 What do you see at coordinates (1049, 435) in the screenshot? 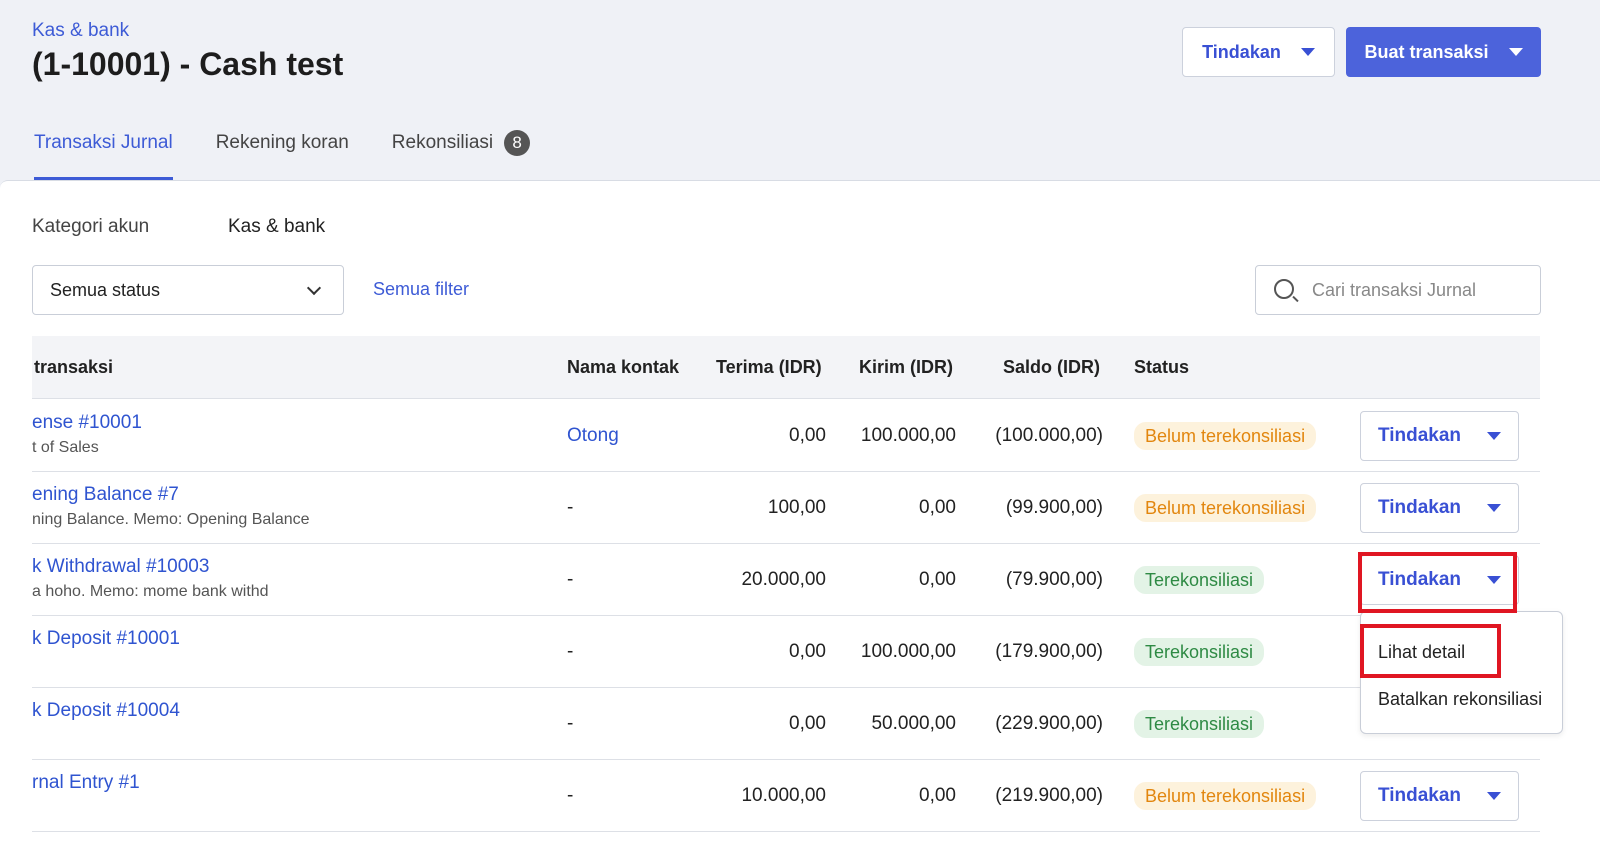
I see `balance-amount: (100.000,00)` at bounding box center [1049, 435].